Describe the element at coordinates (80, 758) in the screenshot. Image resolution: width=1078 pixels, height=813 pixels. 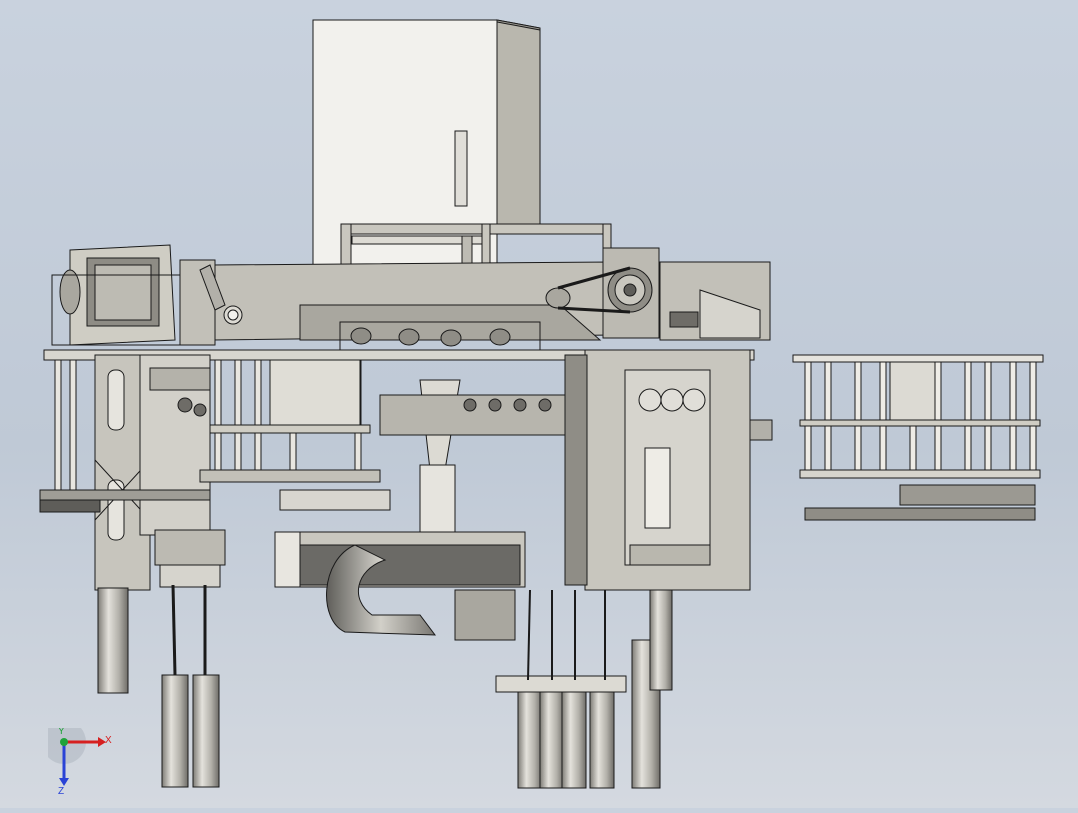
I see `axis-triad: X Y Z` at that location.